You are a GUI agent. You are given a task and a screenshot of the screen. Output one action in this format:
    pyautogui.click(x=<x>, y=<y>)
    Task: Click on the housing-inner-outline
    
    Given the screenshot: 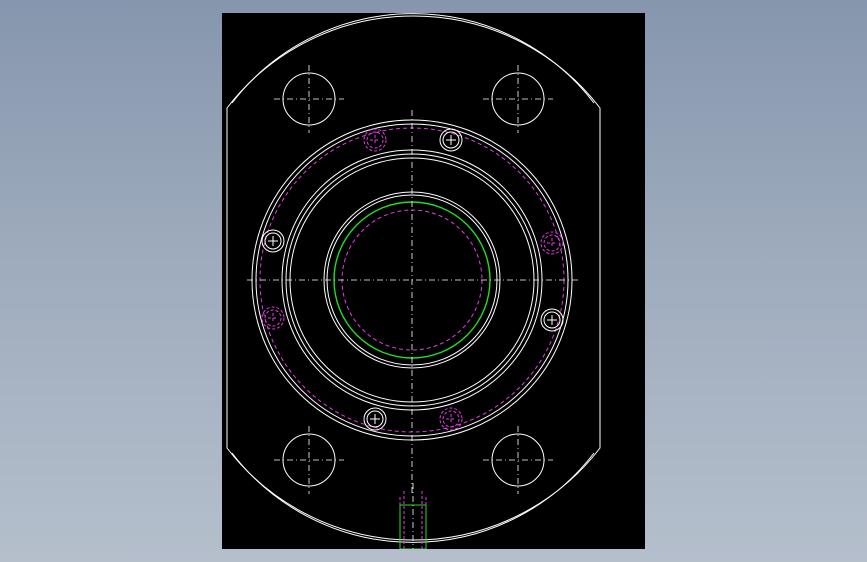 What is the action you would take?
    pyautogui.click(x=413, y=58)
    